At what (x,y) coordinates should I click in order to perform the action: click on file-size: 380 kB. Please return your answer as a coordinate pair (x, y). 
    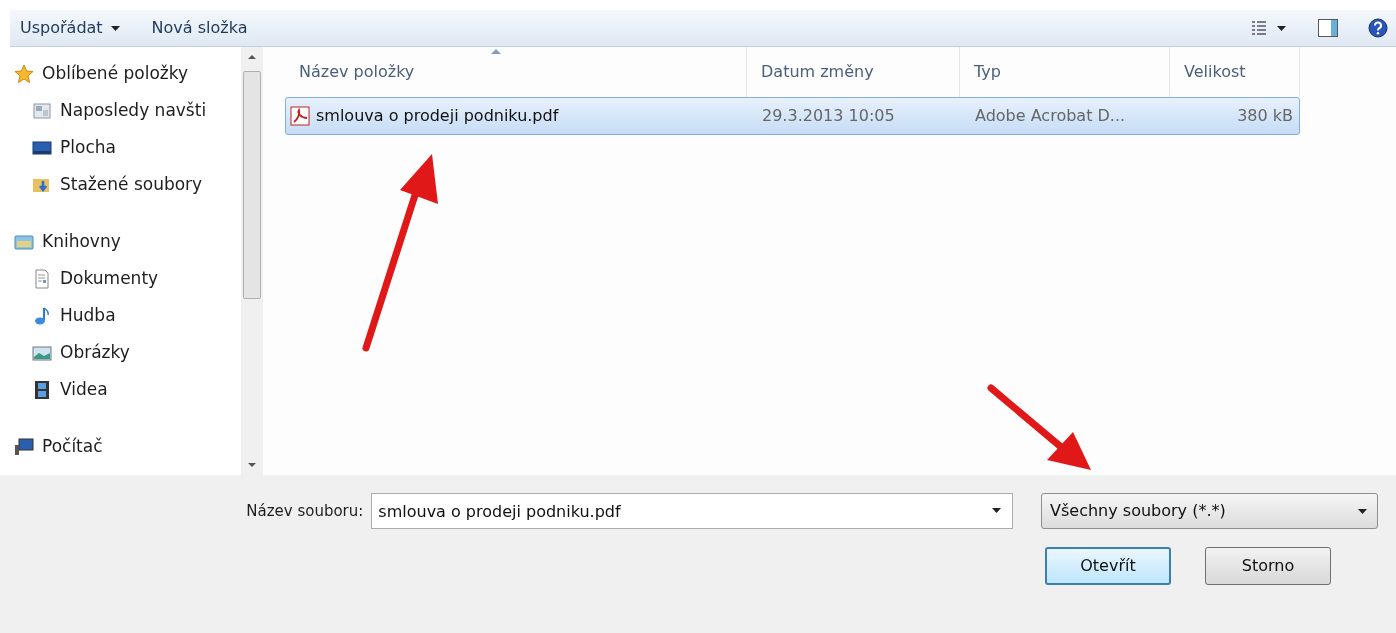
    Looking at the image, I should click on (1265, 116).